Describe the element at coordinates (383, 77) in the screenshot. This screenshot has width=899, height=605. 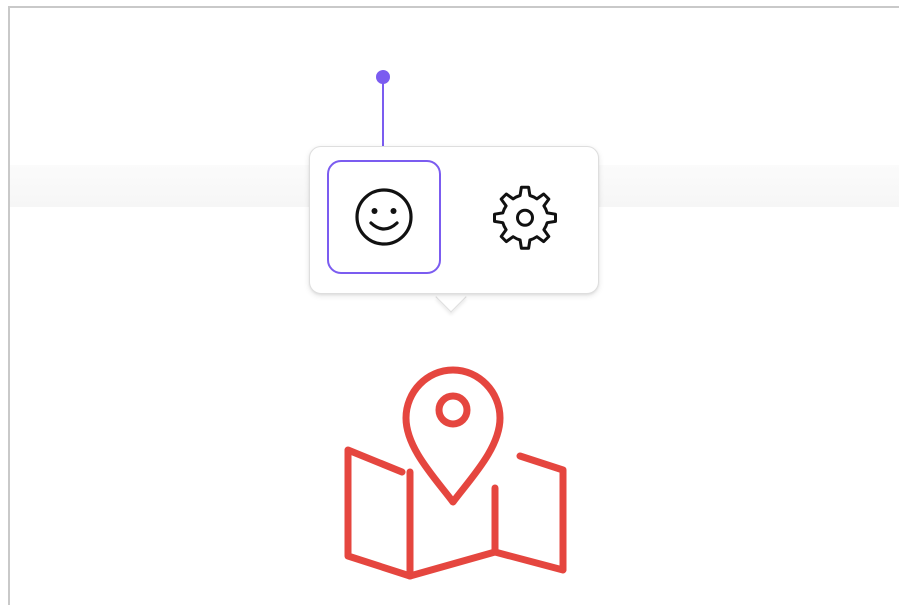
I see `selection-pointer-handle` at that location.